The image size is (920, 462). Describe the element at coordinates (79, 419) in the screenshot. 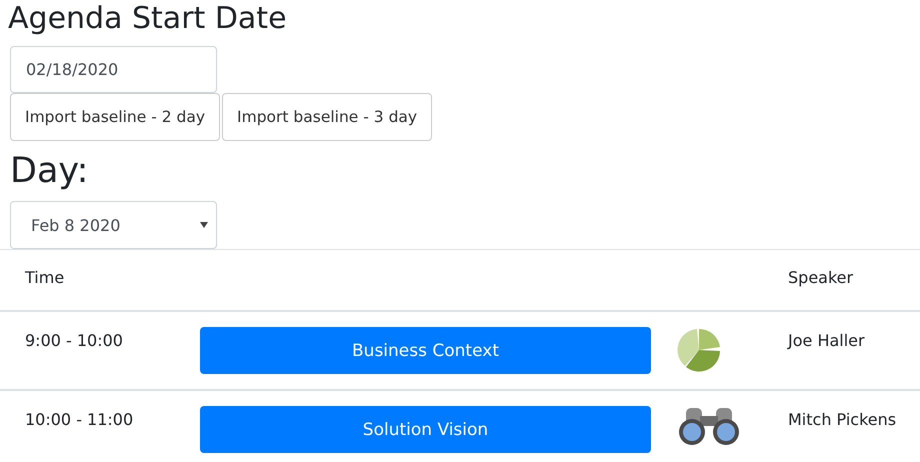

I see `time-cell: 10:00 - 11:00` at that location.